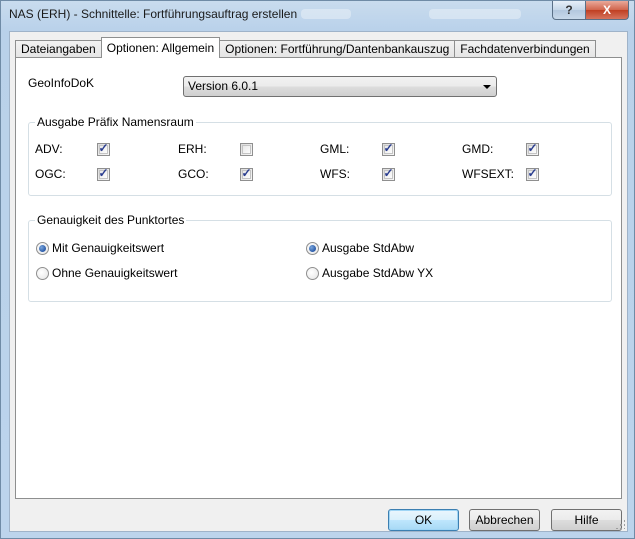 The height and width of the screenshot is (539, 635). Describe the element at coordinates (223, 86) in the screenshot. I see `geoinfodok-selected-value: Version 6.0.1` at that location.